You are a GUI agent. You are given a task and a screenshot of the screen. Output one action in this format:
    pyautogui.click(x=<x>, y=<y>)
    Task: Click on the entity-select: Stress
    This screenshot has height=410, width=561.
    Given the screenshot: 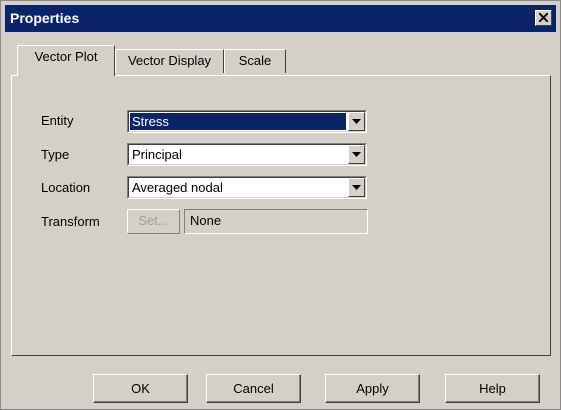 What is the action you would take?
    pyautogui.click(x=247, y=121)
    